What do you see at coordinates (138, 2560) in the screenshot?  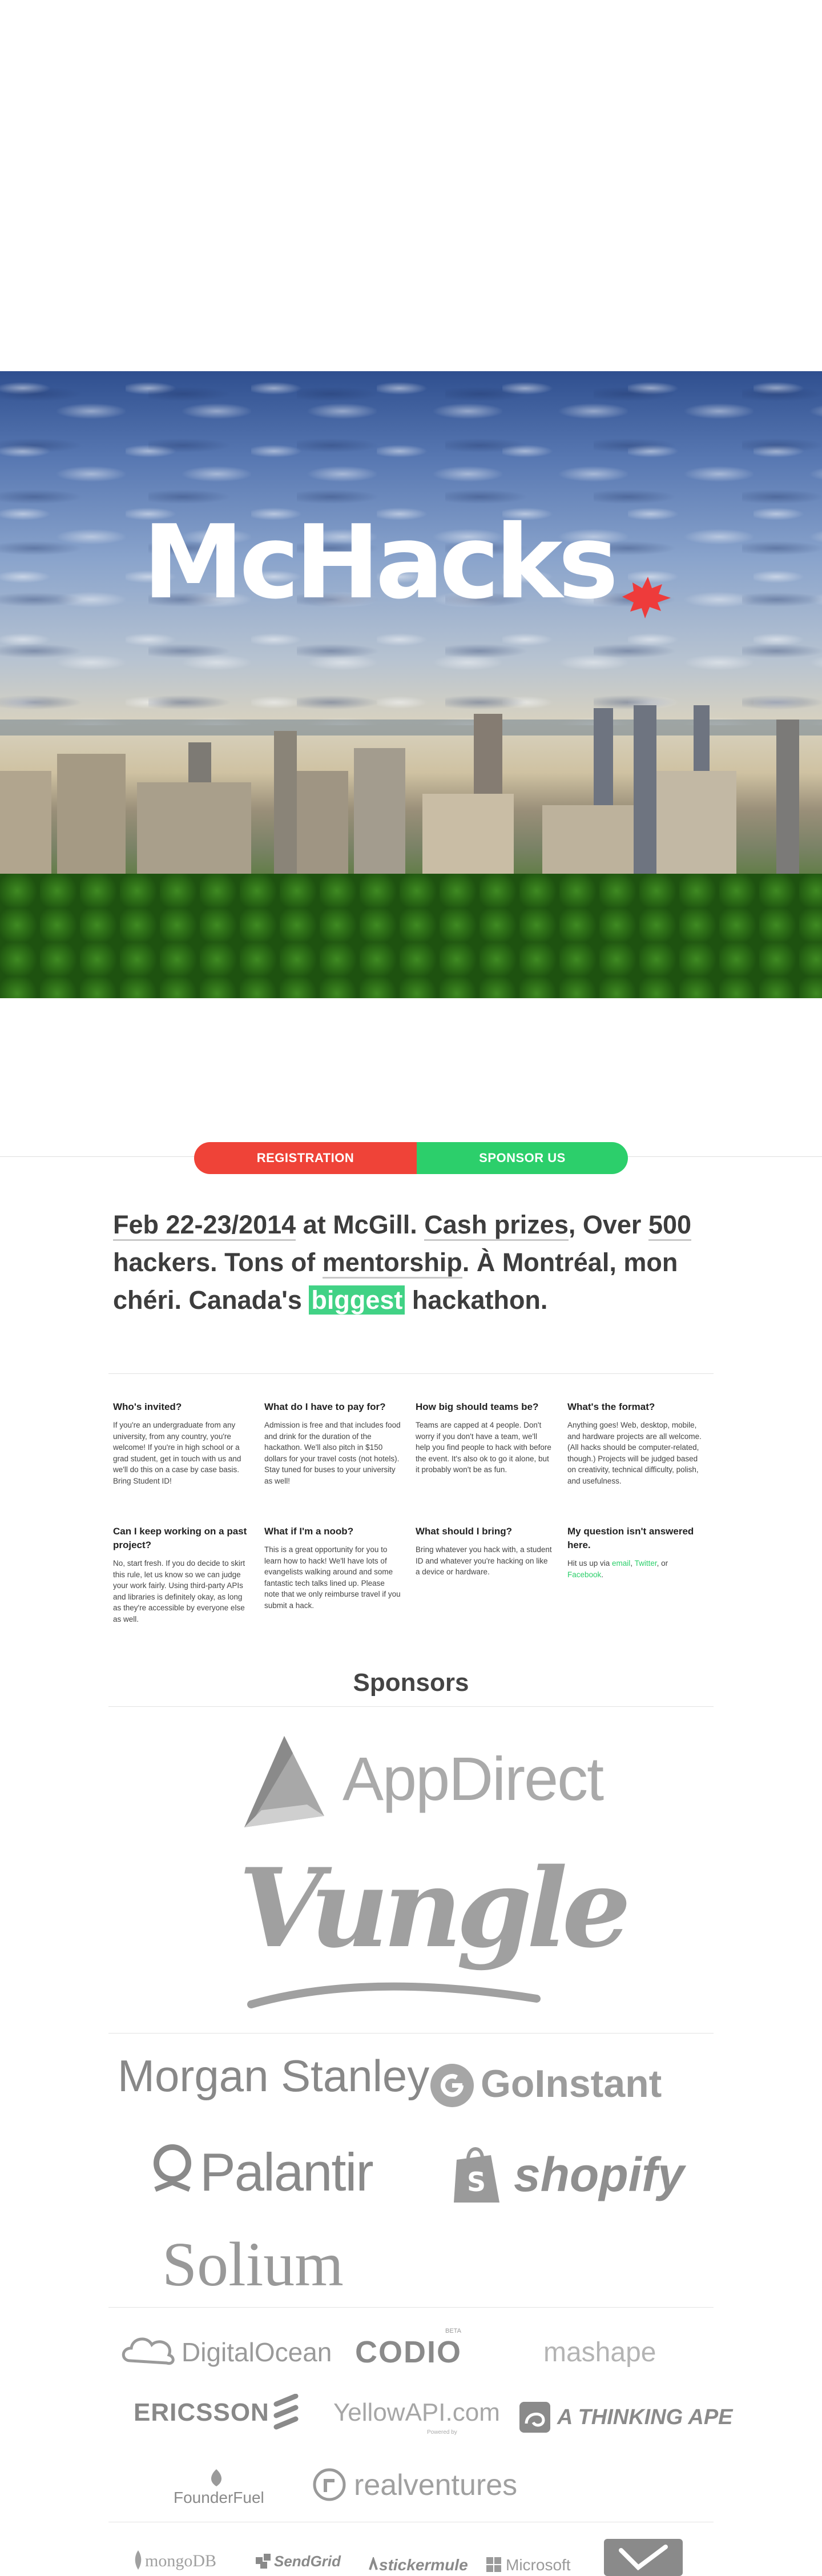 I see `mongodb-leaf-icon` at bounding box center [138, 2560].